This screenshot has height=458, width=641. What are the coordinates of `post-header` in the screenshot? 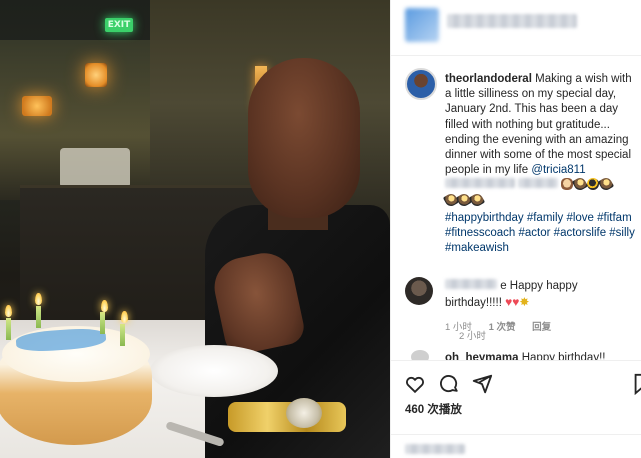 It's located at (516, 28).